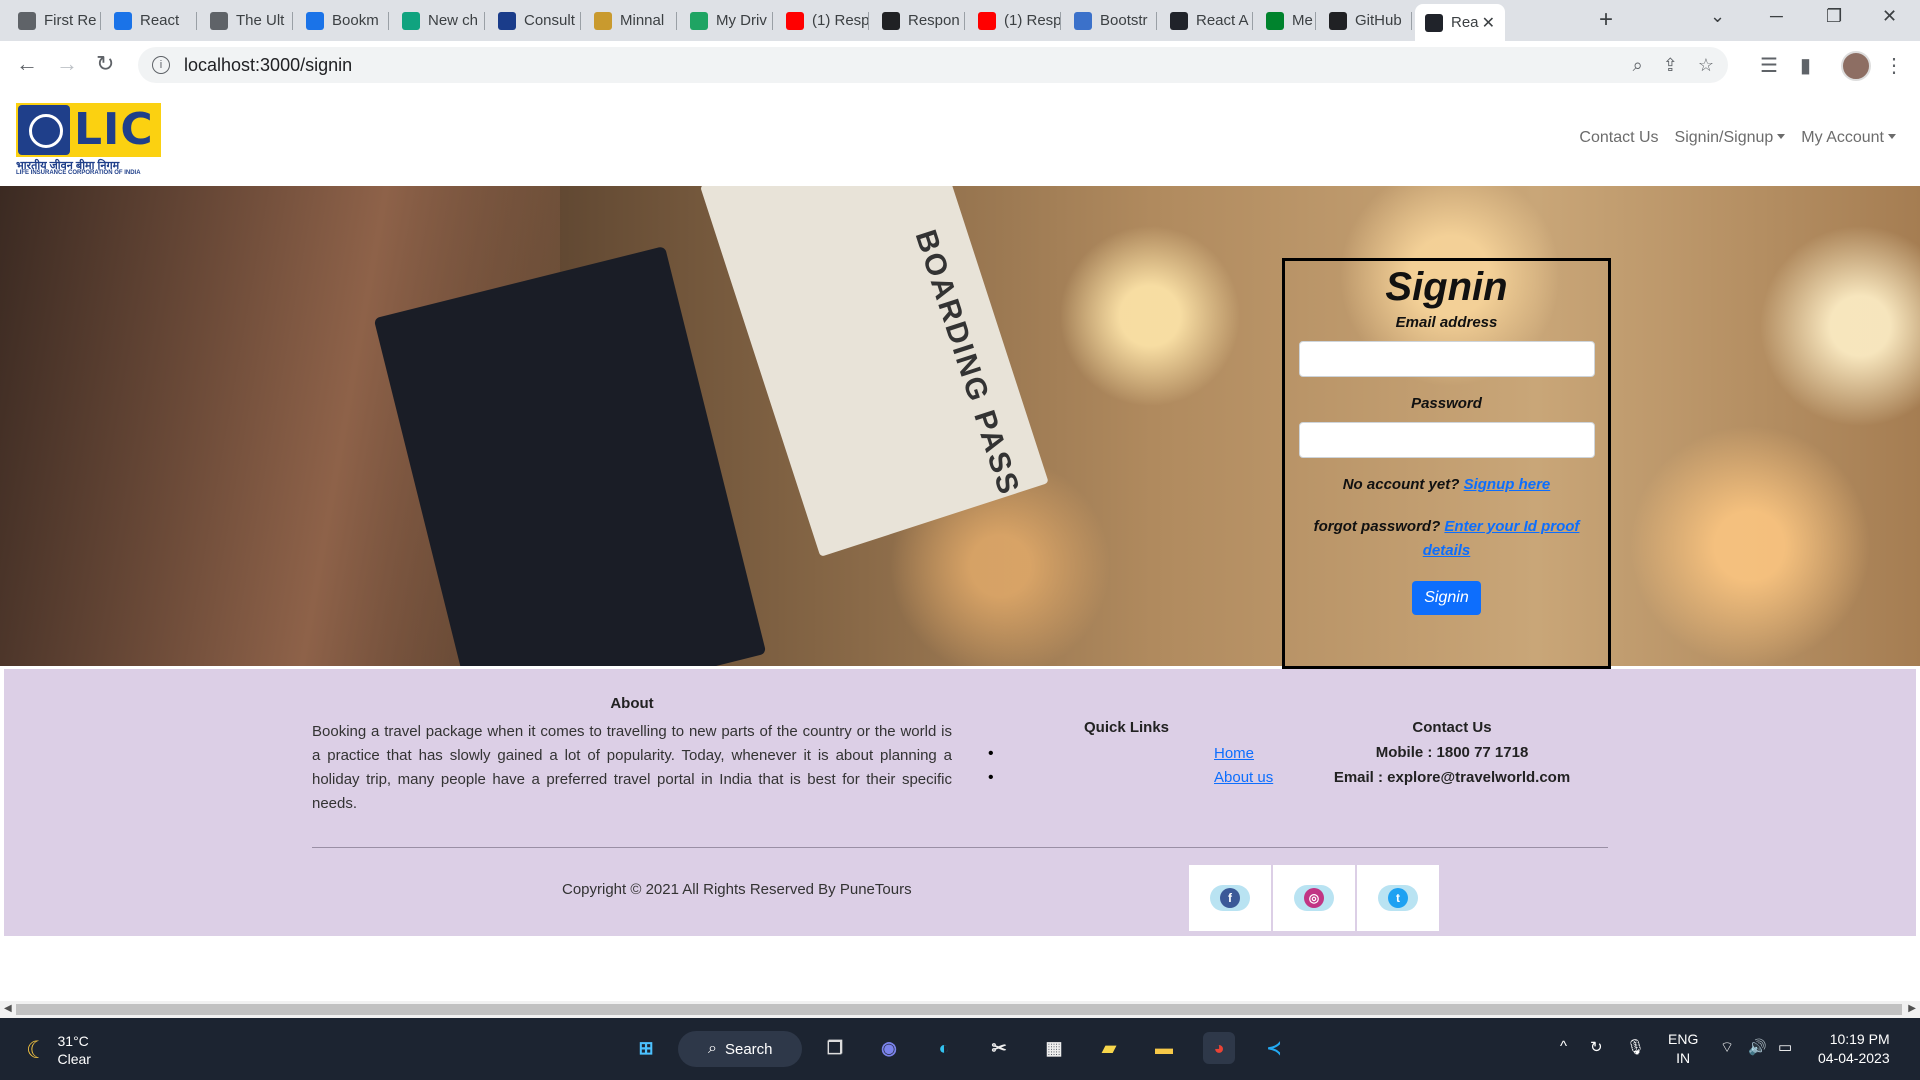 Image resolution: width=1920 pixels, height=1080 pixels. I want to click on browser-tab: Consult, so click(534, 20).